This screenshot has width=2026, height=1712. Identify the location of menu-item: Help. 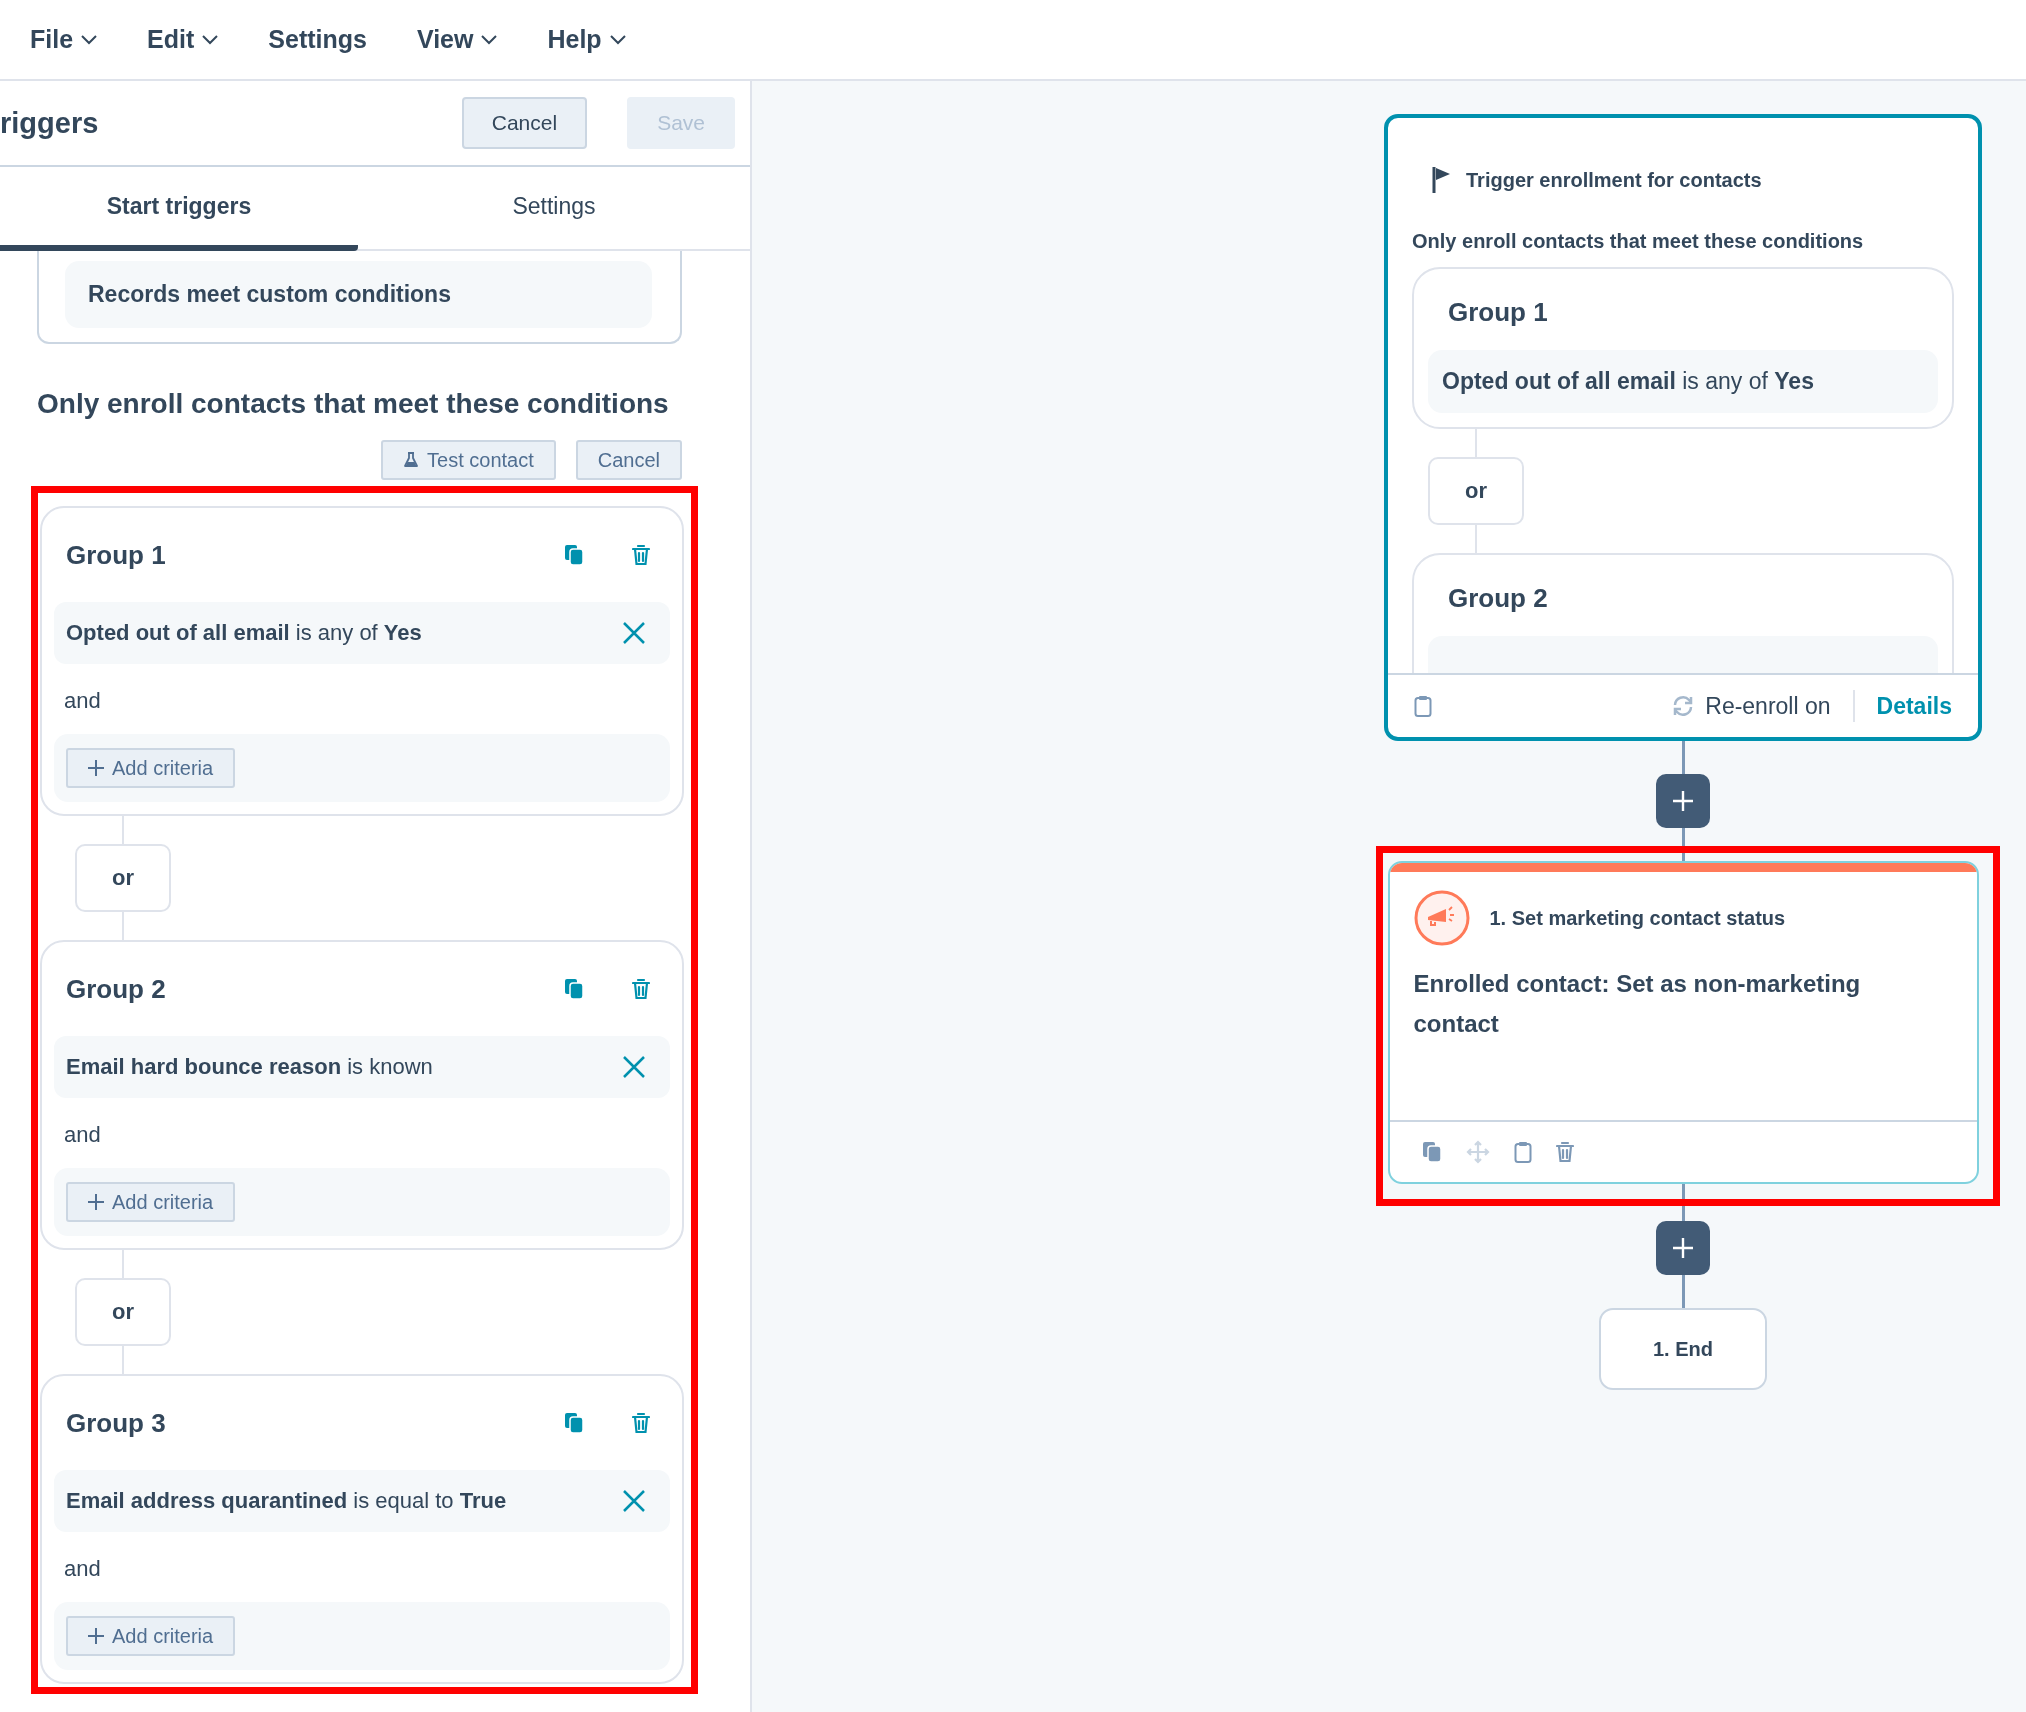
(586, 39).